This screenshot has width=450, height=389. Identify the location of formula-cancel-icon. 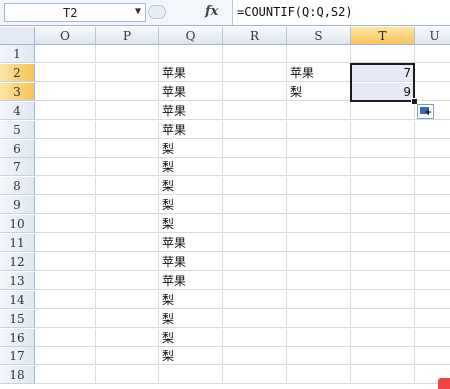
(157, 12).